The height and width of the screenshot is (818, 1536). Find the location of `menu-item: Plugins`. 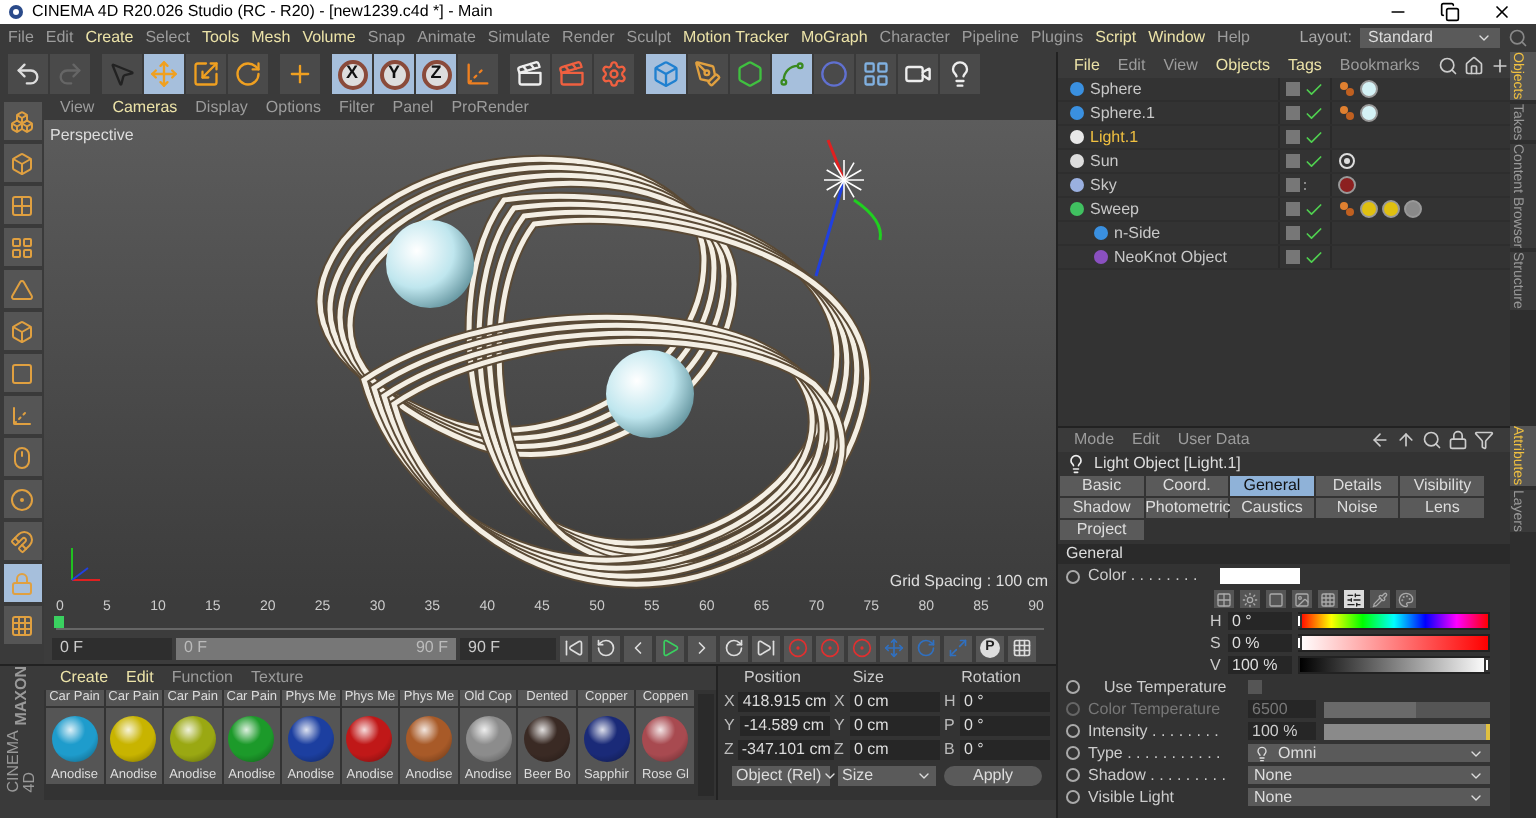

menu-item: Plugins is located at coordinates (1057, 38).